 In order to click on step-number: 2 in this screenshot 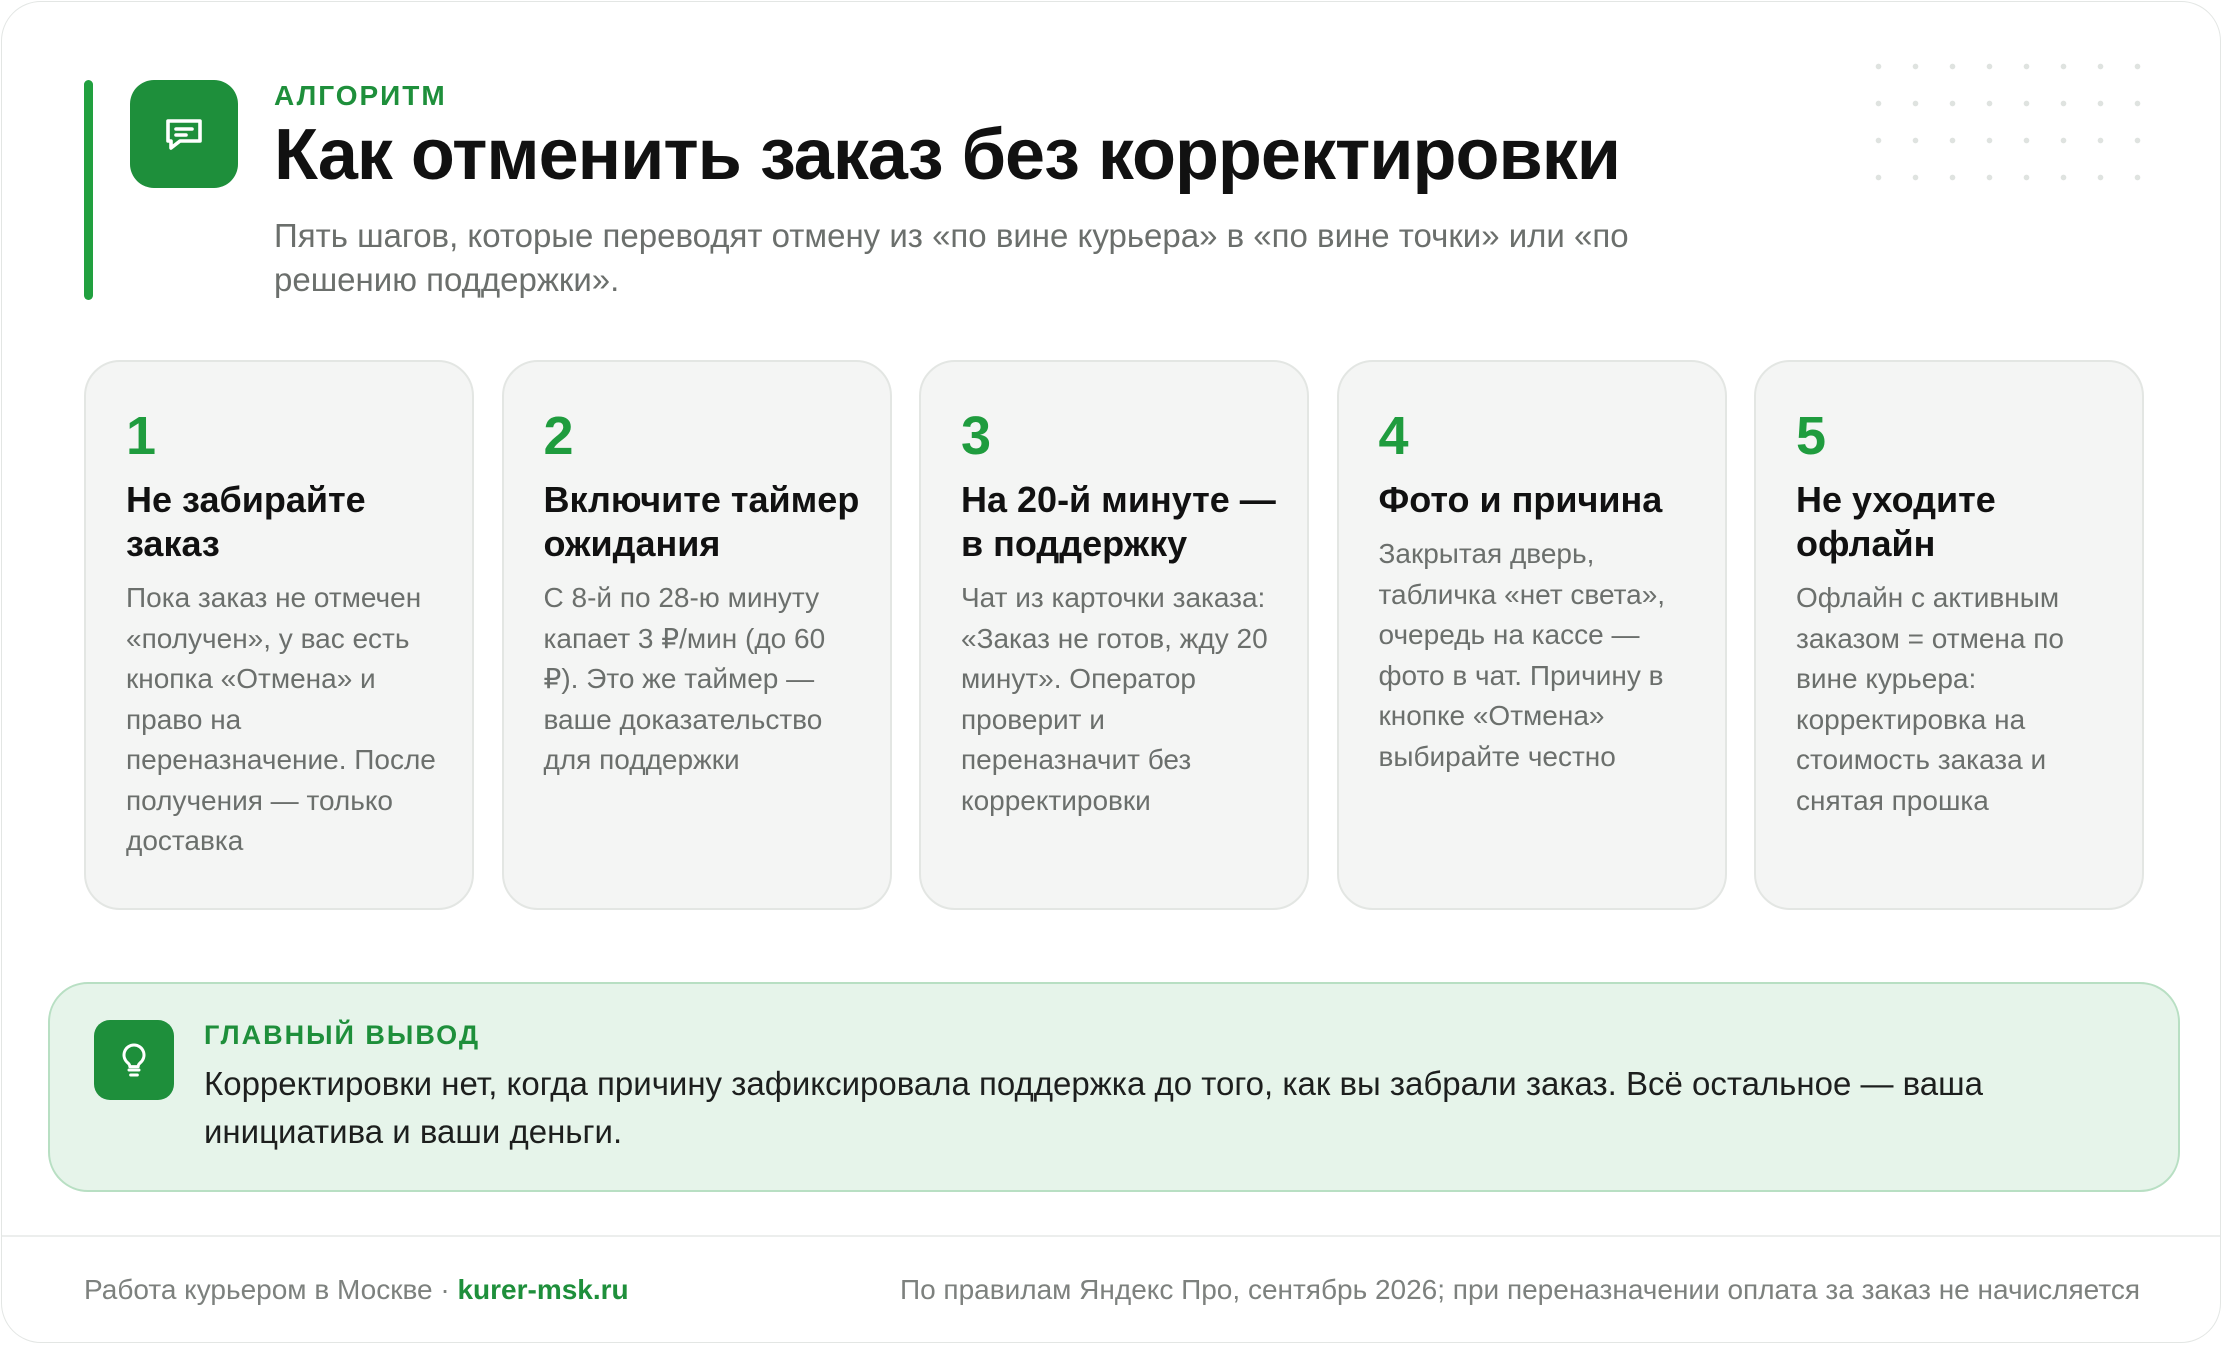, I will do `click(558, 436)`.